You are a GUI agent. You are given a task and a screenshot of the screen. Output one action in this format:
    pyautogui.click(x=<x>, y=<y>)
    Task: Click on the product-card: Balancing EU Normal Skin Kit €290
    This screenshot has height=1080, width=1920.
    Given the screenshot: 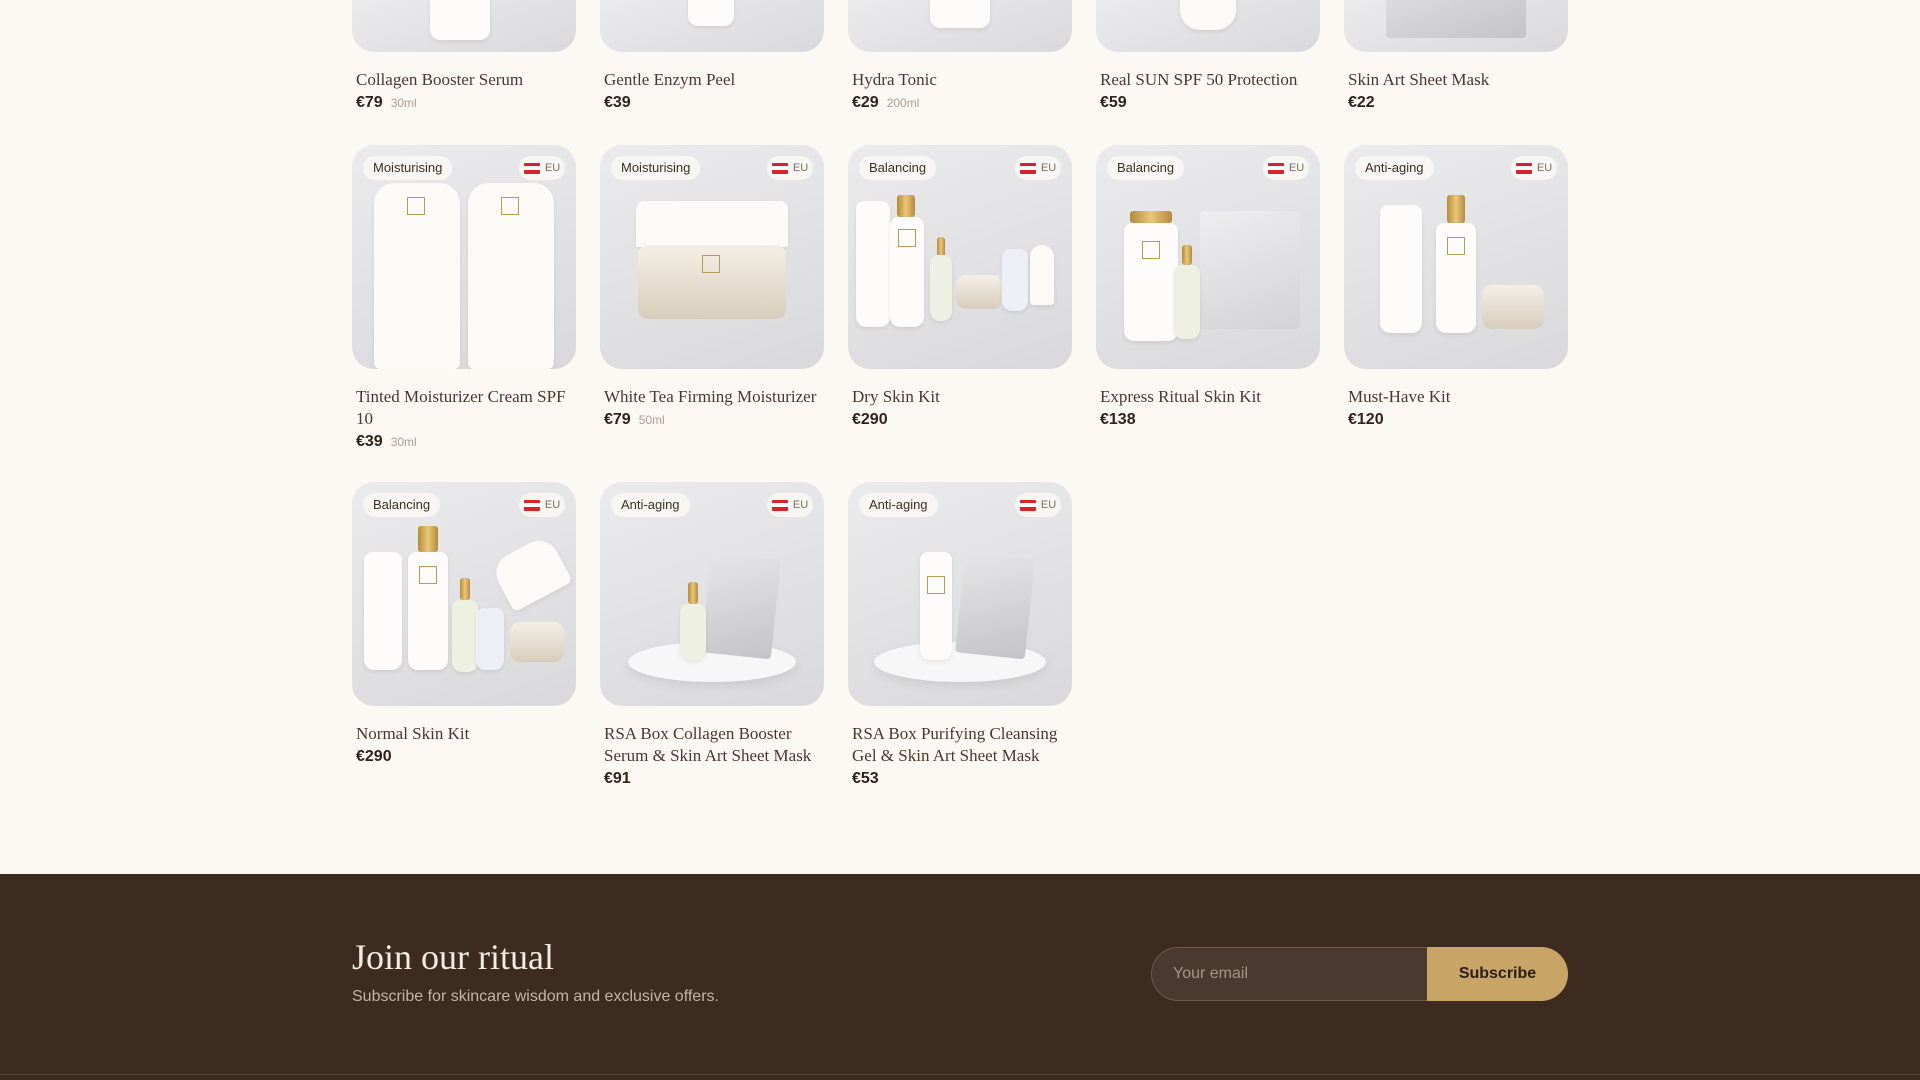 What is the action you would take?
    pyautogui.click(x=464, y=635)
    